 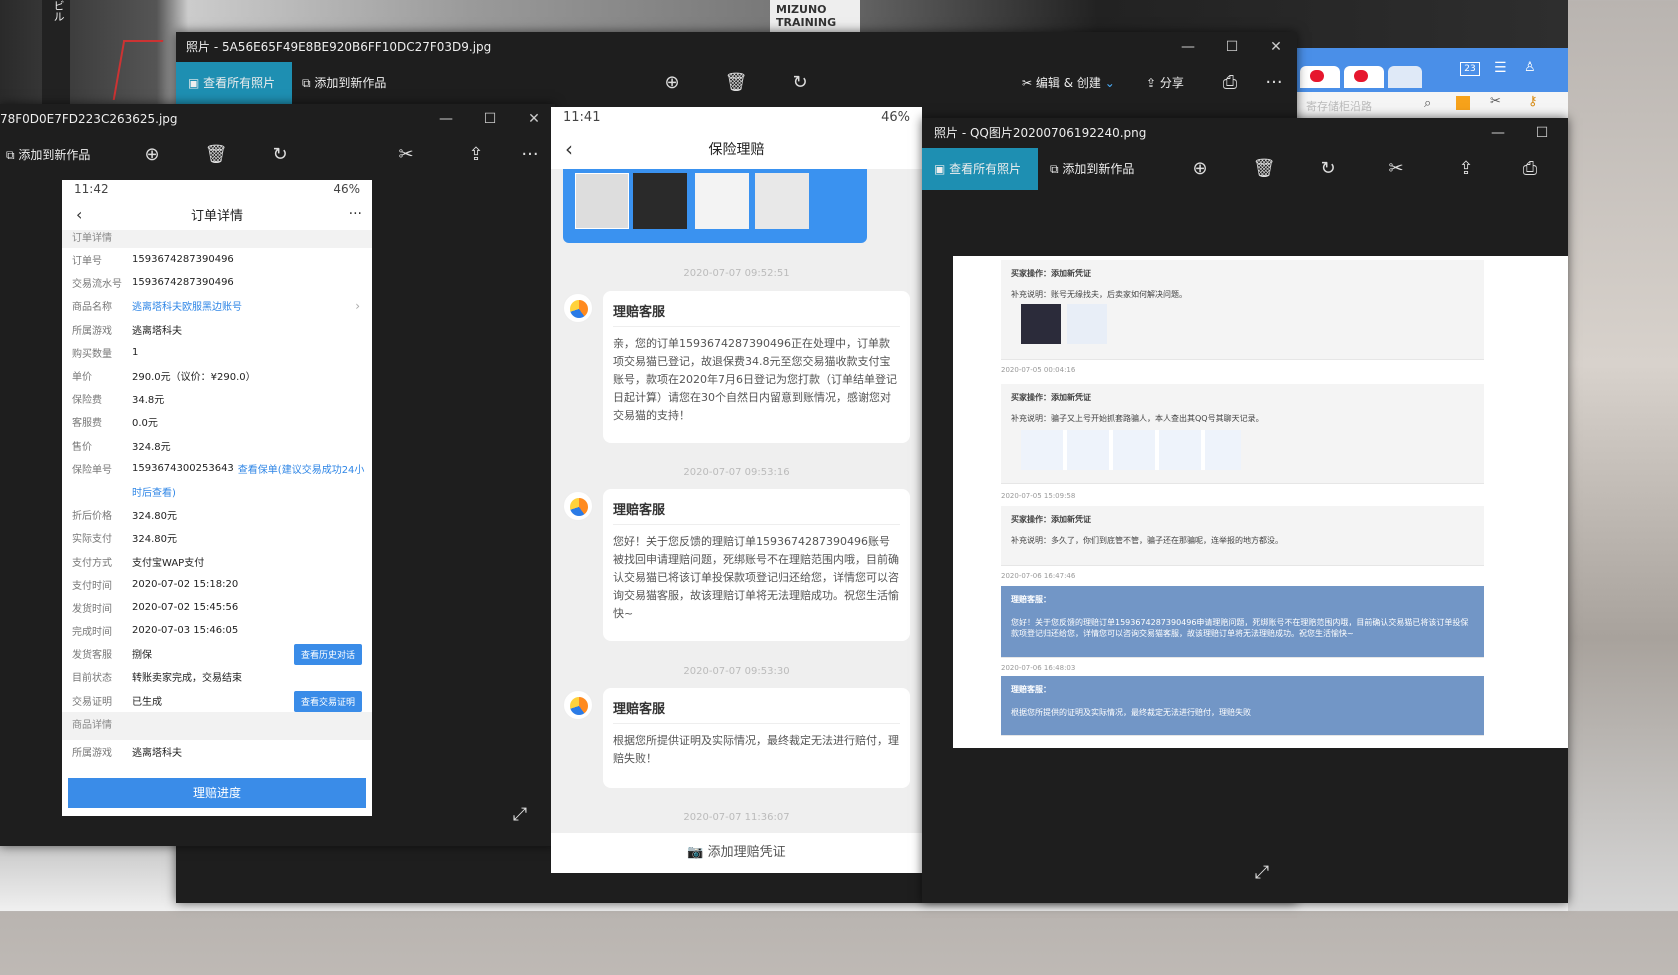 What do you see at coordinates (154, 491) in the screenshot?
I see `row-value: 时后查看)` at bounding box center [154, 491].